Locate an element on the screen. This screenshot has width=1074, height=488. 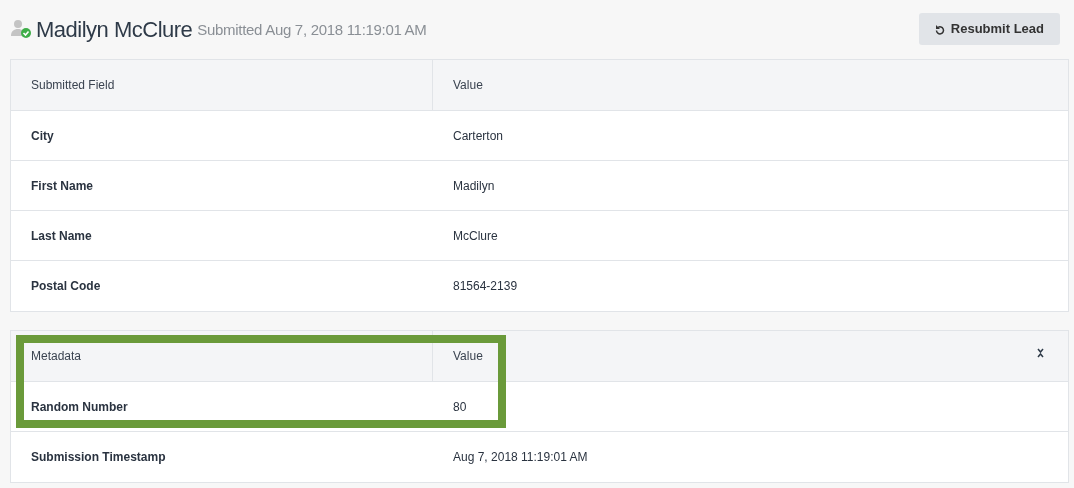
field-name: Submission Timestamp is located at coordinates (98, 457).